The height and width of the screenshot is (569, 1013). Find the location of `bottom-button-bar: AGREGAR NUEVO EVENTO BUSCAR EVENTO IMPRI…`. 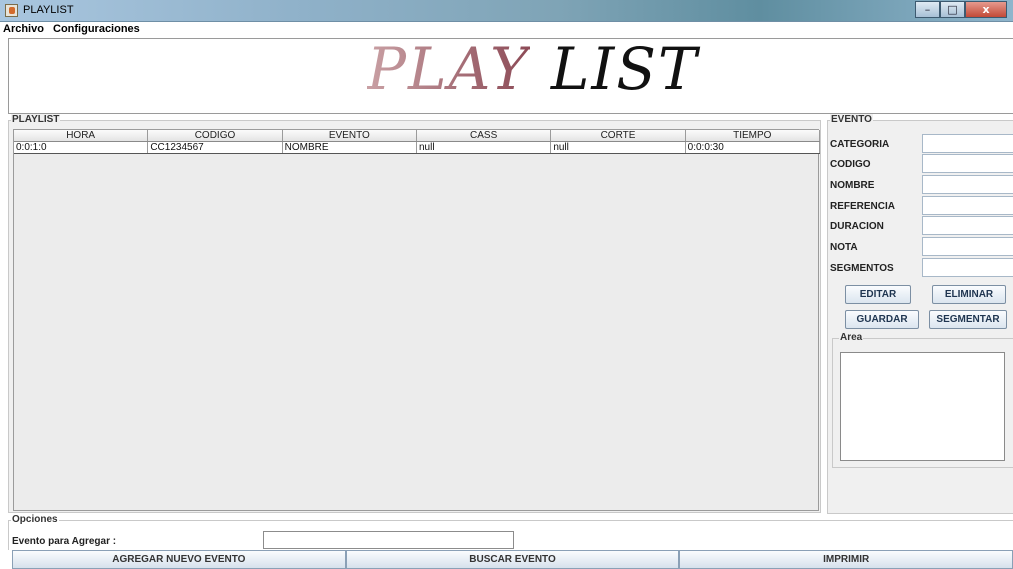

bottom-button-bar: AGREGAR NUEVO EVENTO BUSCAR EVENTO IMPRI… is located at coordinates (512, 559).